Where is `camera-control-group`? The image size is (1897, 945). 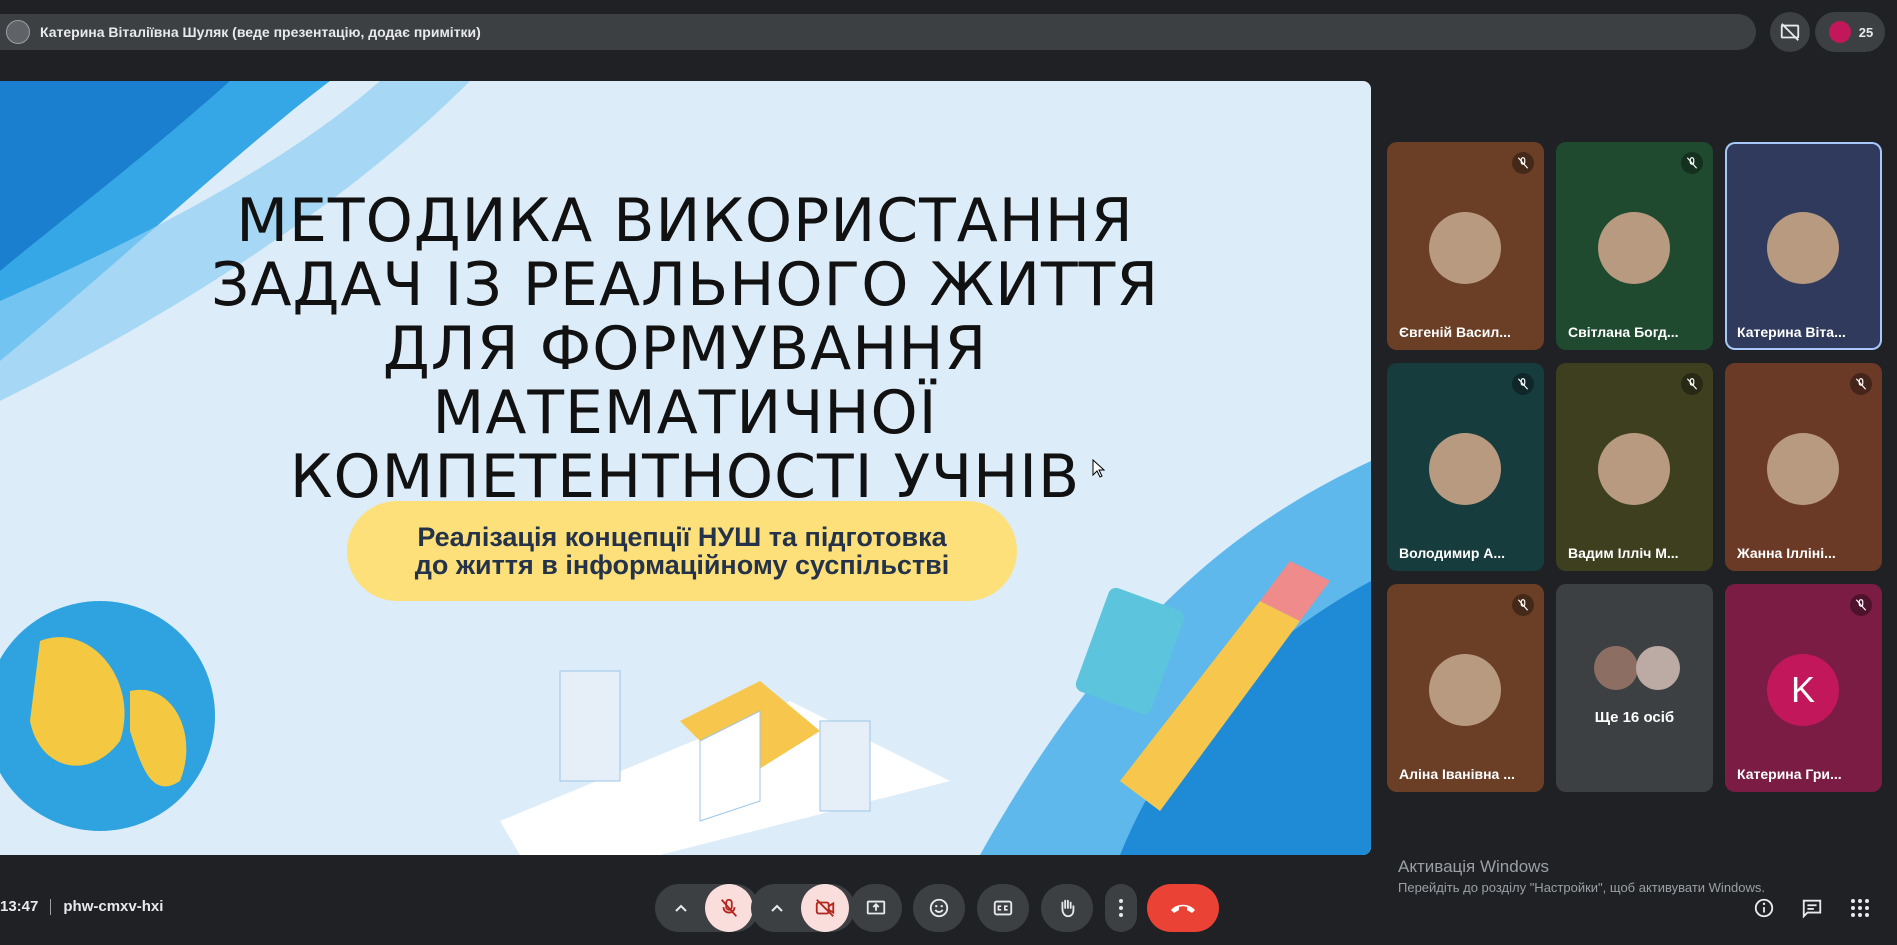
camera-control-group is located at coordinates (803, 908).